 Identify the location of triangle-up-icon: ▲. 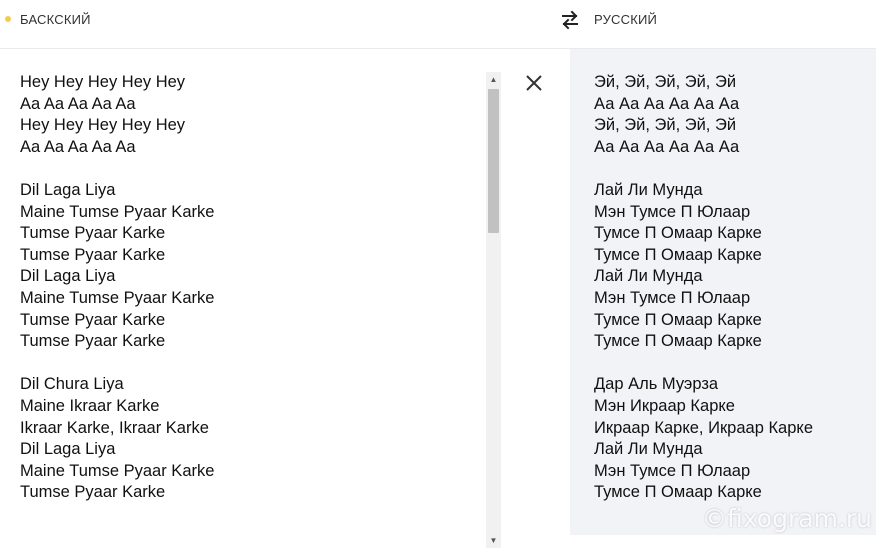
(493, 79).